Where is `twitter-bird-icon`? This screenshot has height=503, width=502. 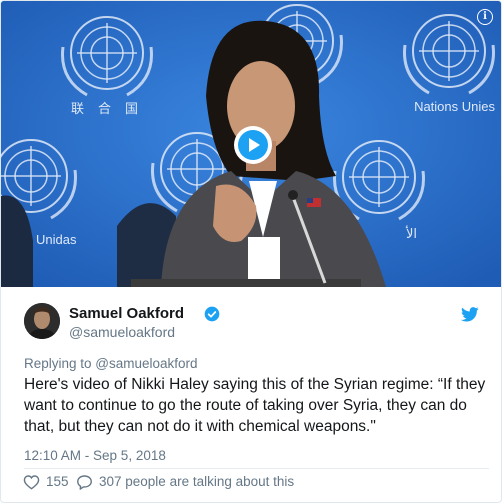 twitter-bird-icon is located at coordinates (470, 314).